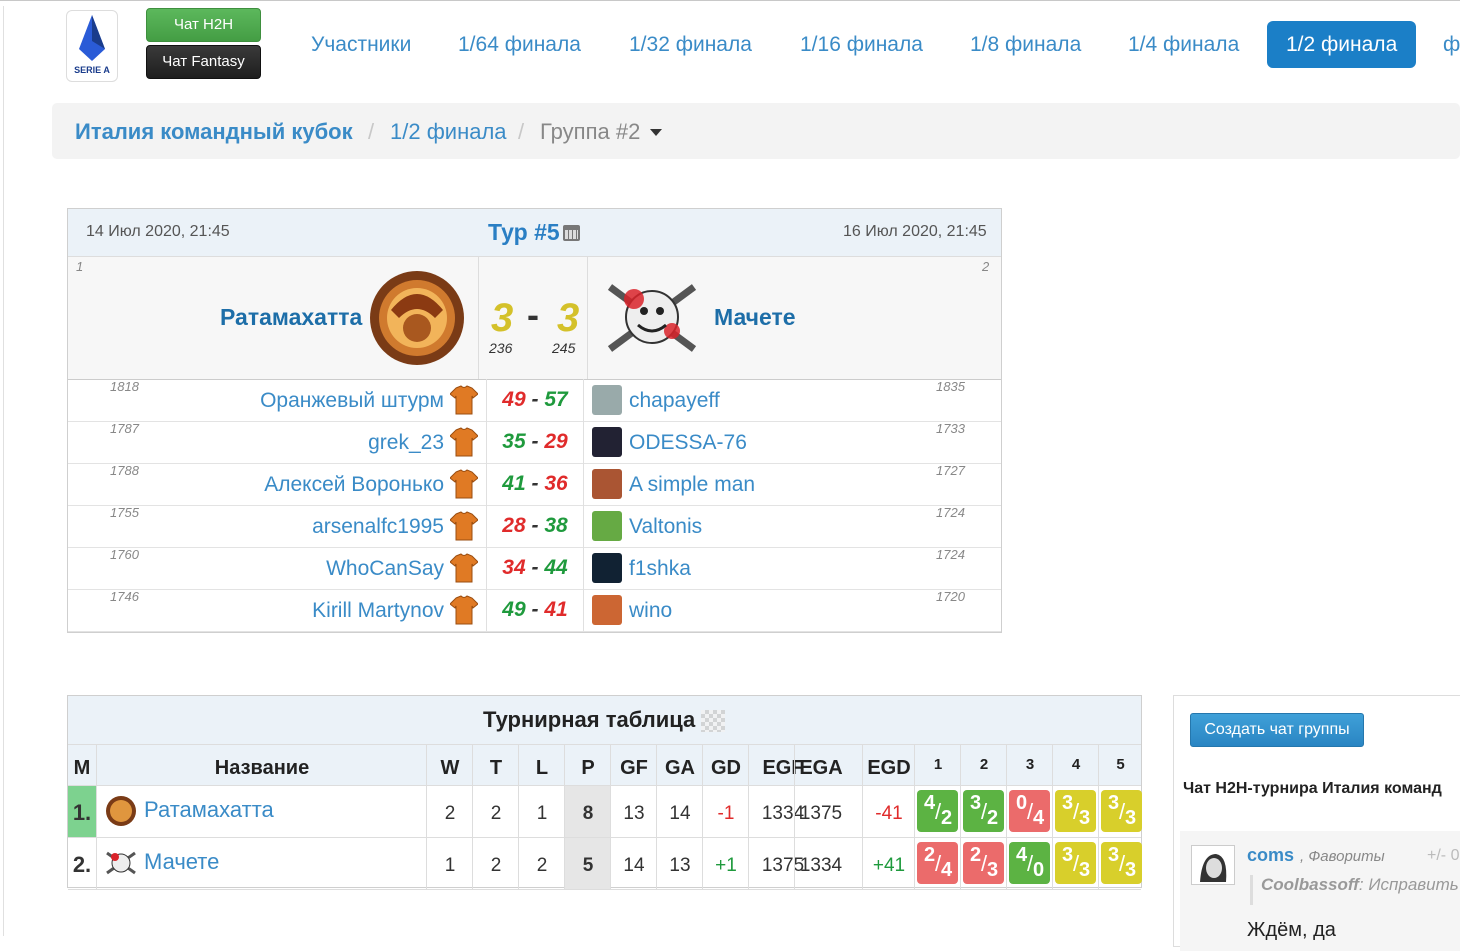  I want to click on stat-ga: 13, so click(679, 863).